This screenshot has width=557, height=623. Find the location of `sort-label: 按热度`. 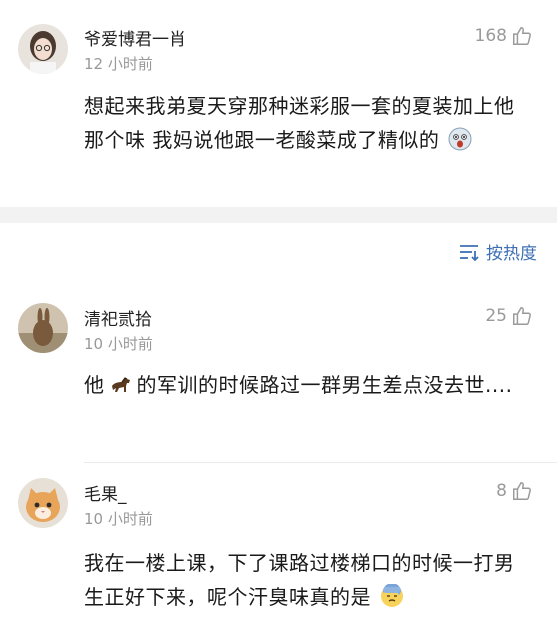

sort-label: 按热度 is located at coordinates (511, 254).